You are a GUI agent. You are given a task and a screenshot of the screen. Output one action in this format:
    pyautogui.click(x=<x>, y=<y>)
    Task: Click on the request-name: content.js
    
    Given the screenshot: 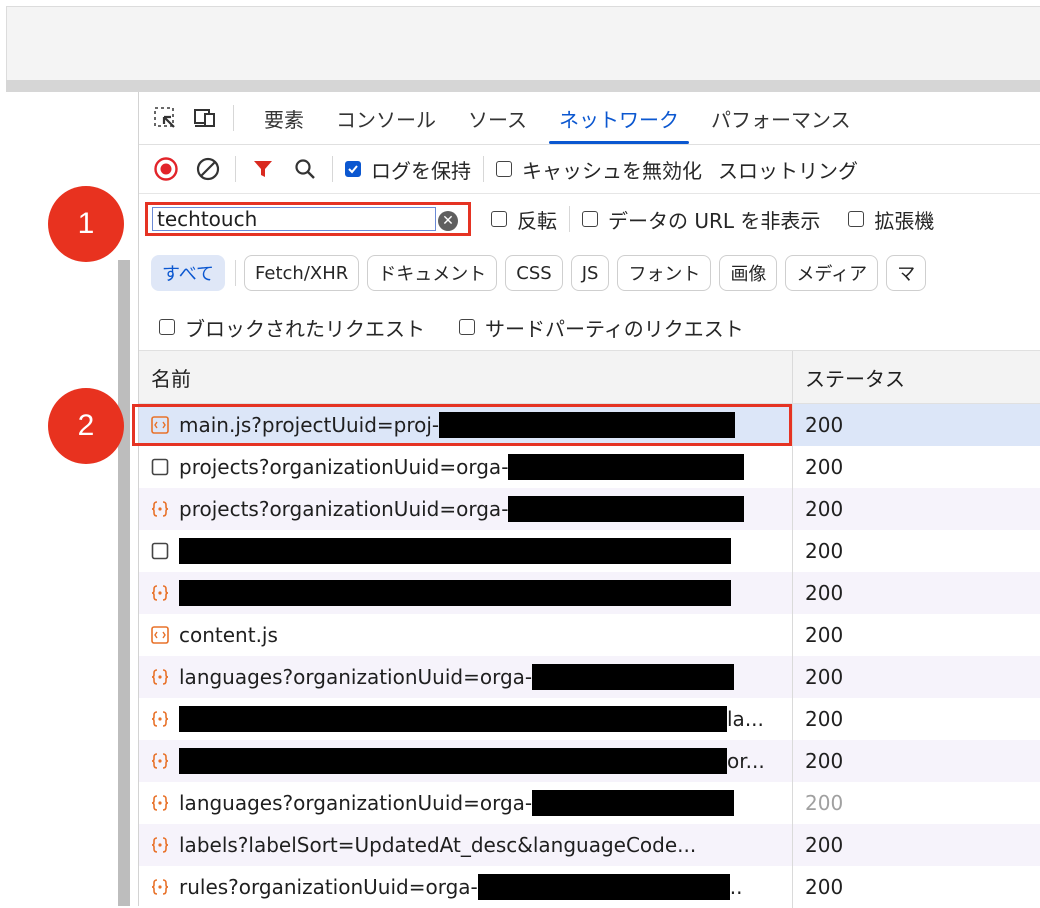 What is the action you would take?
    pyautogui.click(x=228, y=635)
    